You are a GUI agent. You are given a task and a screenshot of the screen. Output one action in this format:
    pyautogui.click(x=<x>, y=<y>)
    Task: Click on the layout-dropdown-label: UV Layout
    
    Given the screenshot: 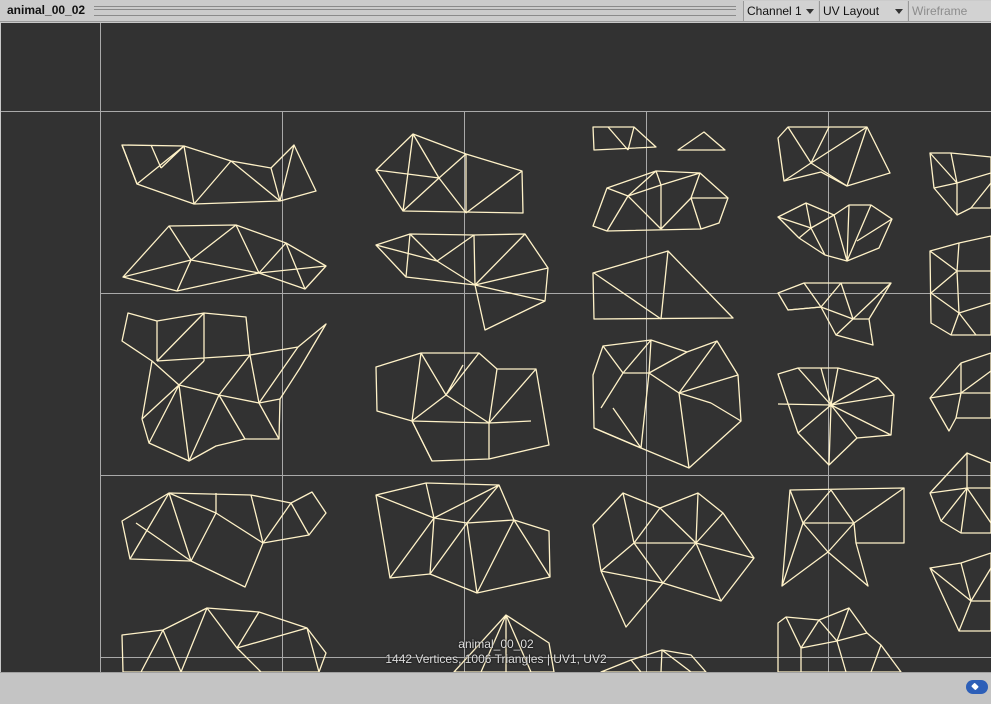 What is the action you would take?
    pyautogui.click(x=851, y=11)
    